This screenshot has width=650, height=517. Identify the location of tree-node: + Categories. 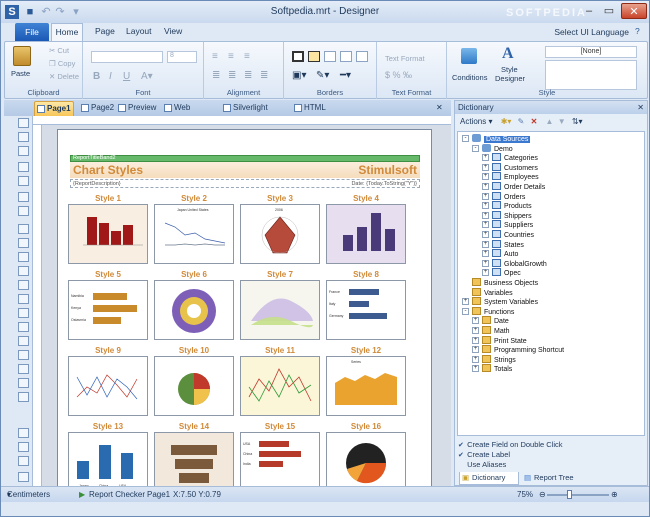
(510, 158).